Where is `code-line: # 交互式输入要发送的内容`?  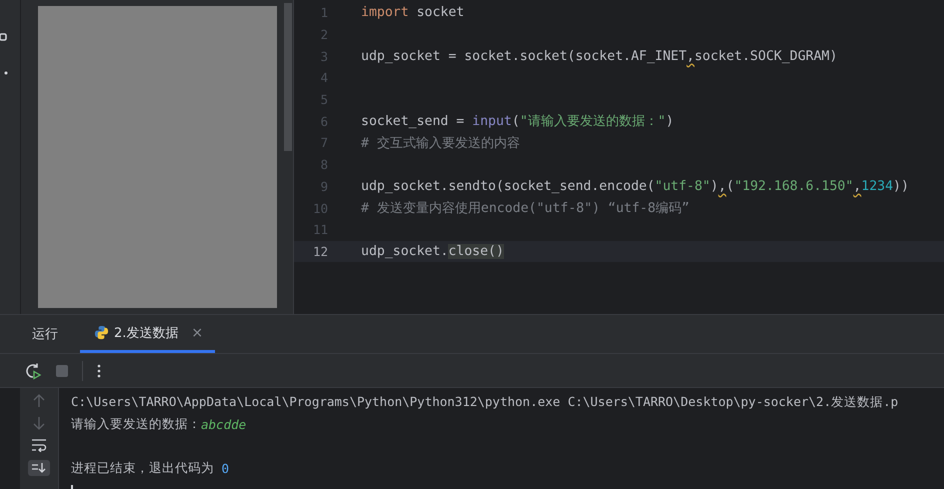
code-line: # 交互式输入要发送的内容 is located at coordinates (440, 143).